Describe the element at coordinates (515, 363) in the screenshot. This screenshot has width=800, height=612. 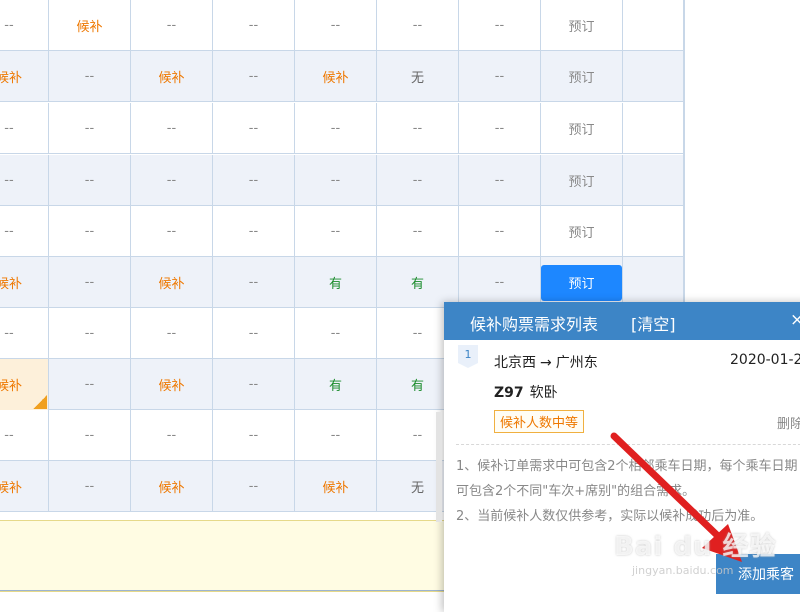
I see `from-station: 北京西` at that location.